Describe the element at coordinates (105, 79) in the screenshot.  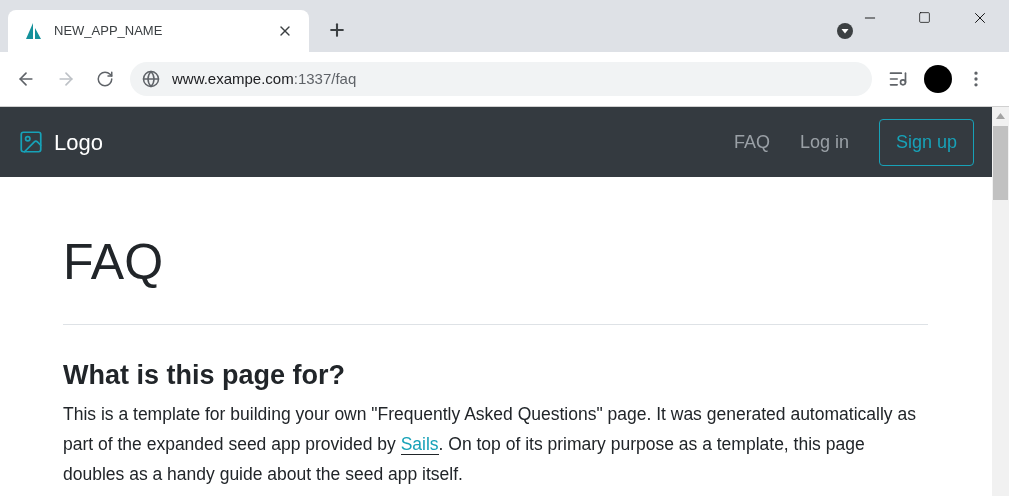
I see `reload-icon` at that location.